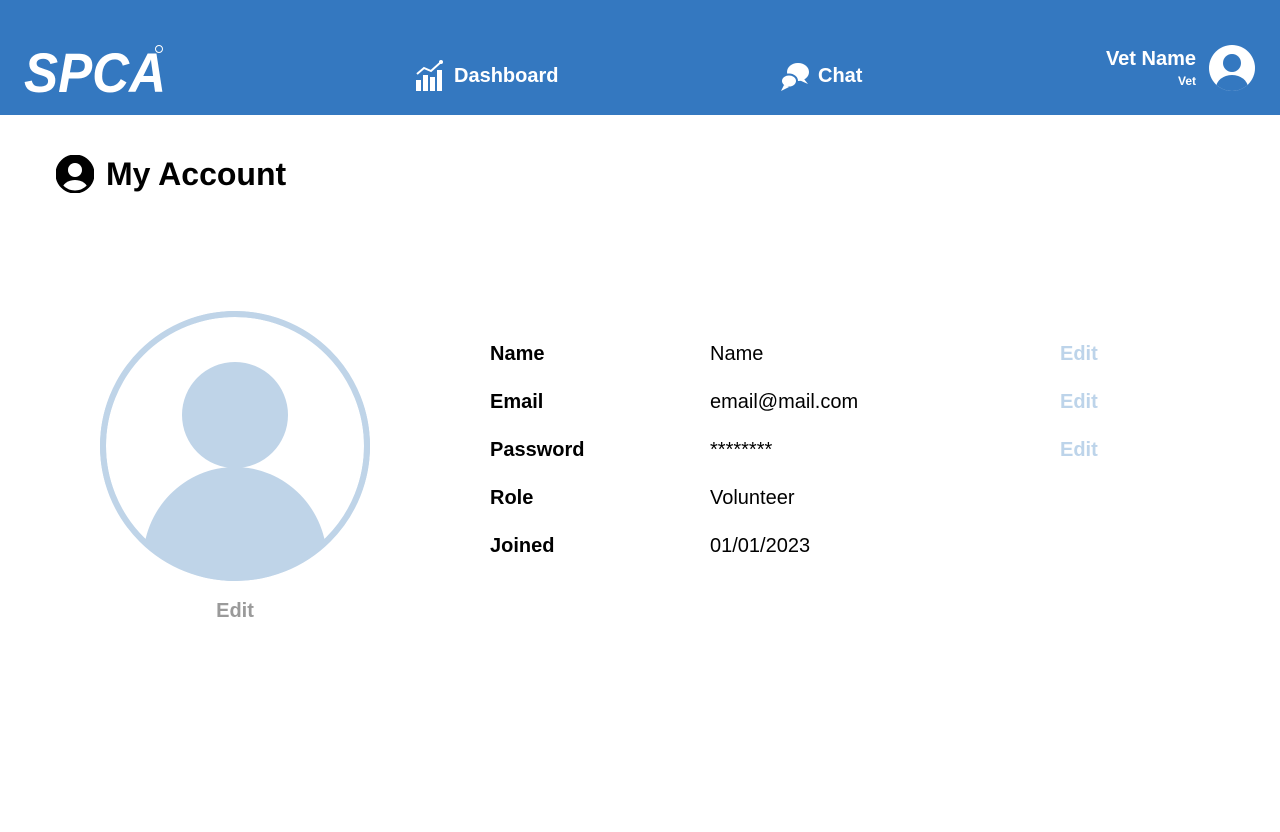 This screenshot has height=832, width=1280. What do you see at coordinates (840, 552) in the screenshot?
I see `detail-row-joined: Joined 01/01/2023` at bounding box center [840, 552].